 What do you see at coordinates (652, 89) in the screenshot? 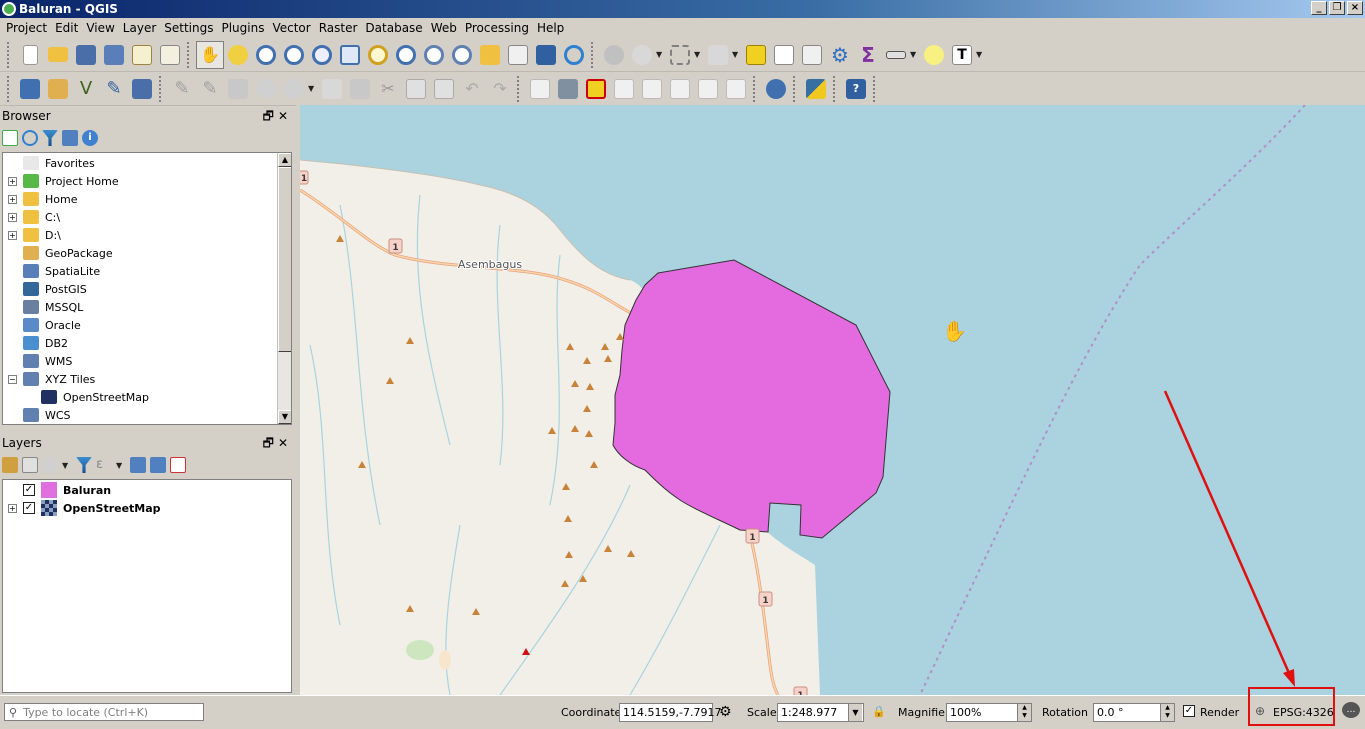
I see `show-hide-labels-button` at bounding box center [652, 89].